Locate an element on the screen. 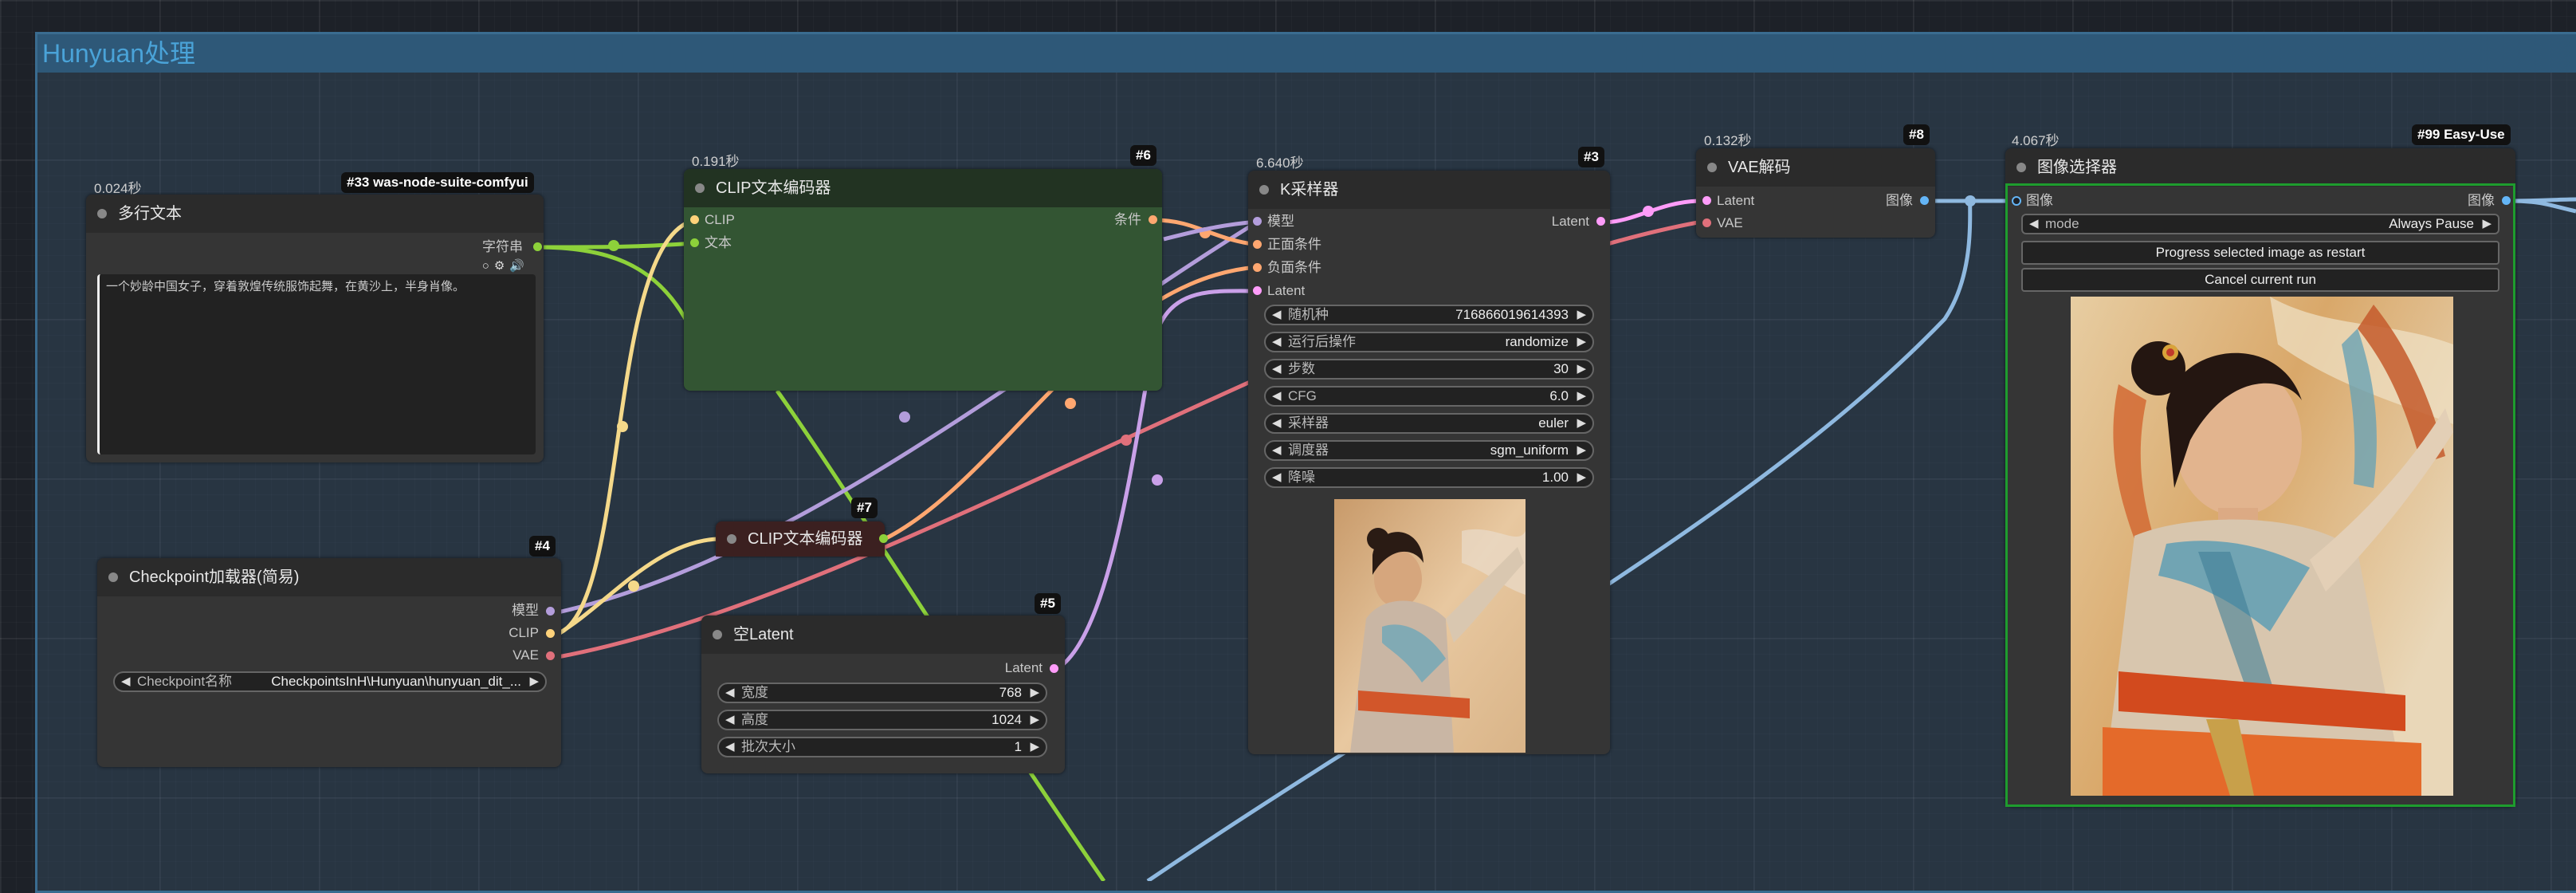 Image resolution: width=2576 pixels, height=893 pixels. widget-sampler-value: euler is located at coordinates (1553, 424).